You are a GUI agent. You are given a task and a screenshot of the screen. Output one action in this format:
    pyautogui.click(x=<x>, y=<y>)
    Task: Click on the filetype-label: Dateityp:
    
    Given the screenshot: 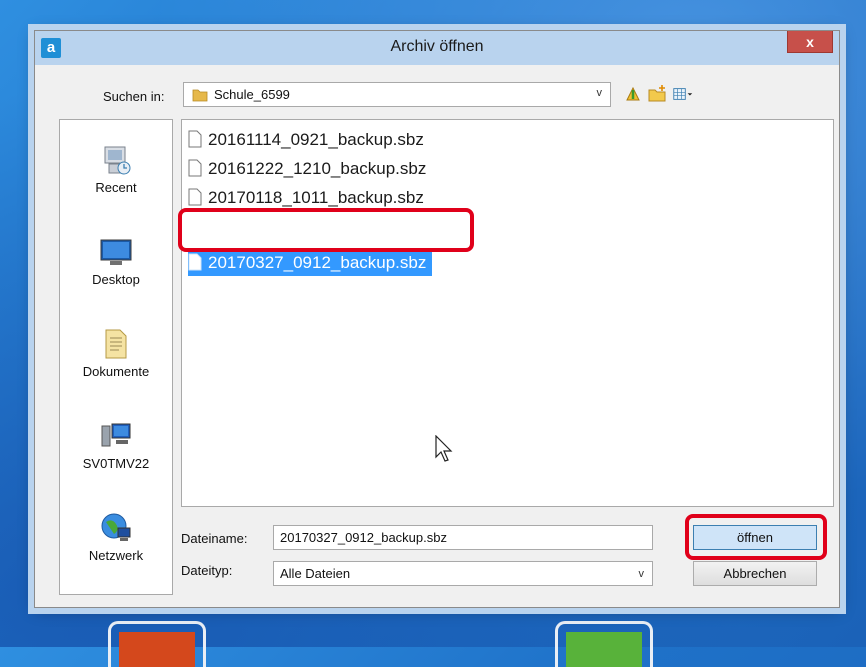 What is the action you would take?
    pyautogui.click(x=207, y=570)
    